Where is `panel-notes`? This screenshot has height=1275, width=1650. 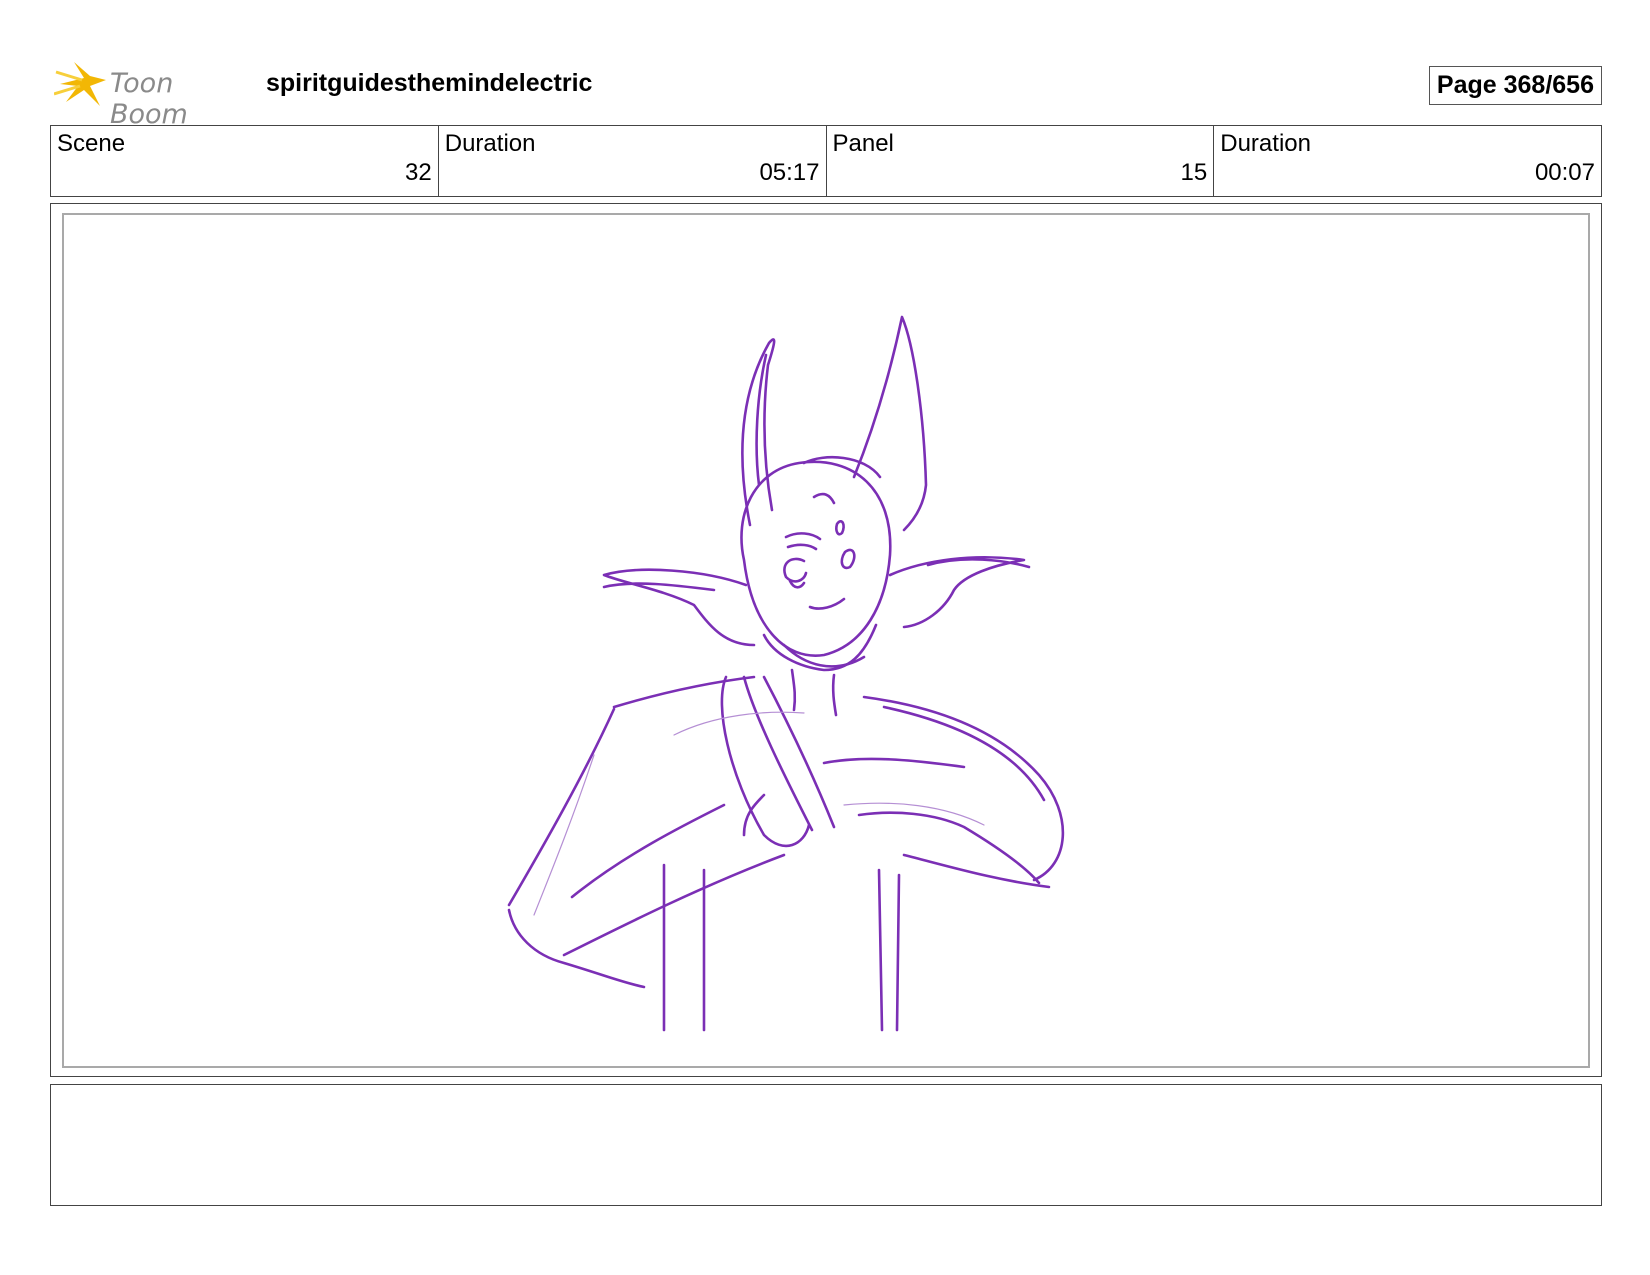 panel-notes is located at coordinates (826, 1145).